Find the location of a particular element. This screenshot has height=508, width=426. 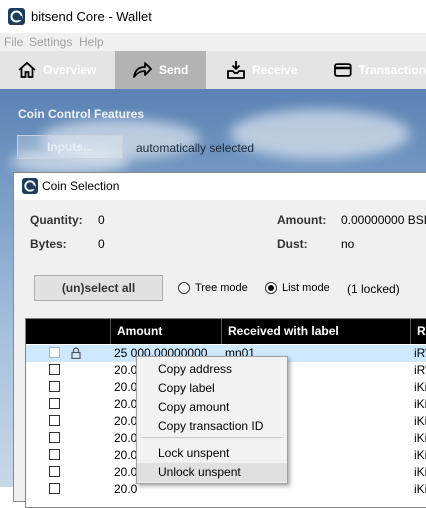

header-received-with-label: Received with label is located at coordinates (315, 331).